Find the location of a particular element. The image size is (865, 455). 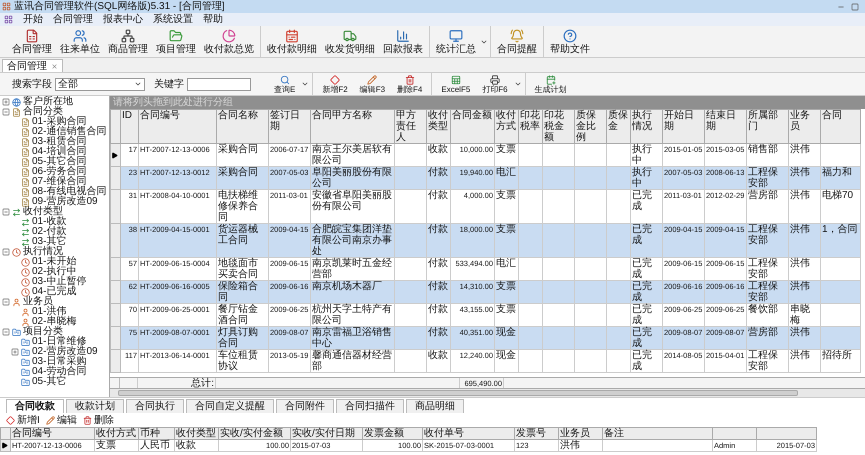

horizontal-scrollbar is located at coordinates (487, 393).